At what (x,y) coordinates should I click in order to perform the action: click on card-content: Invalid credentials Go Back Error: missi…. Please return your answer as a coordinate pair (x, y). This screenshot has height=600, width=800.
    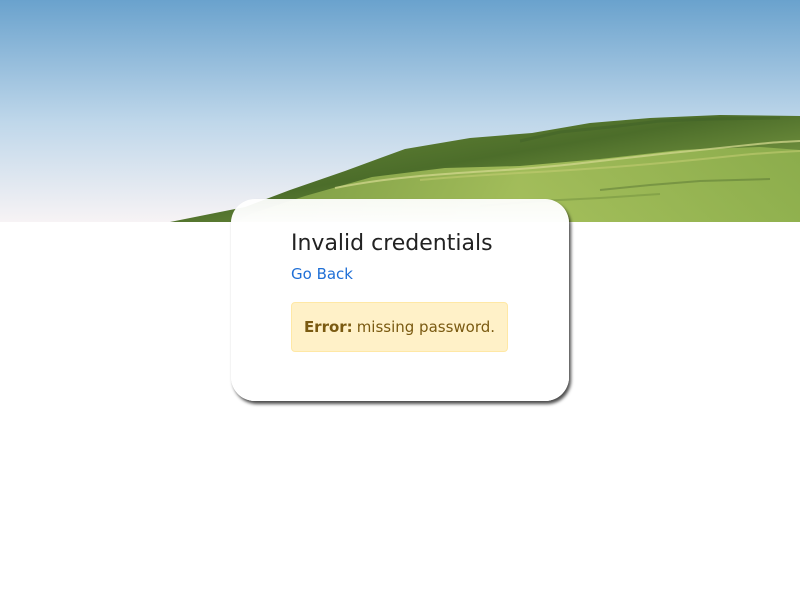
    Looking at the image, I should click on (401, 290).